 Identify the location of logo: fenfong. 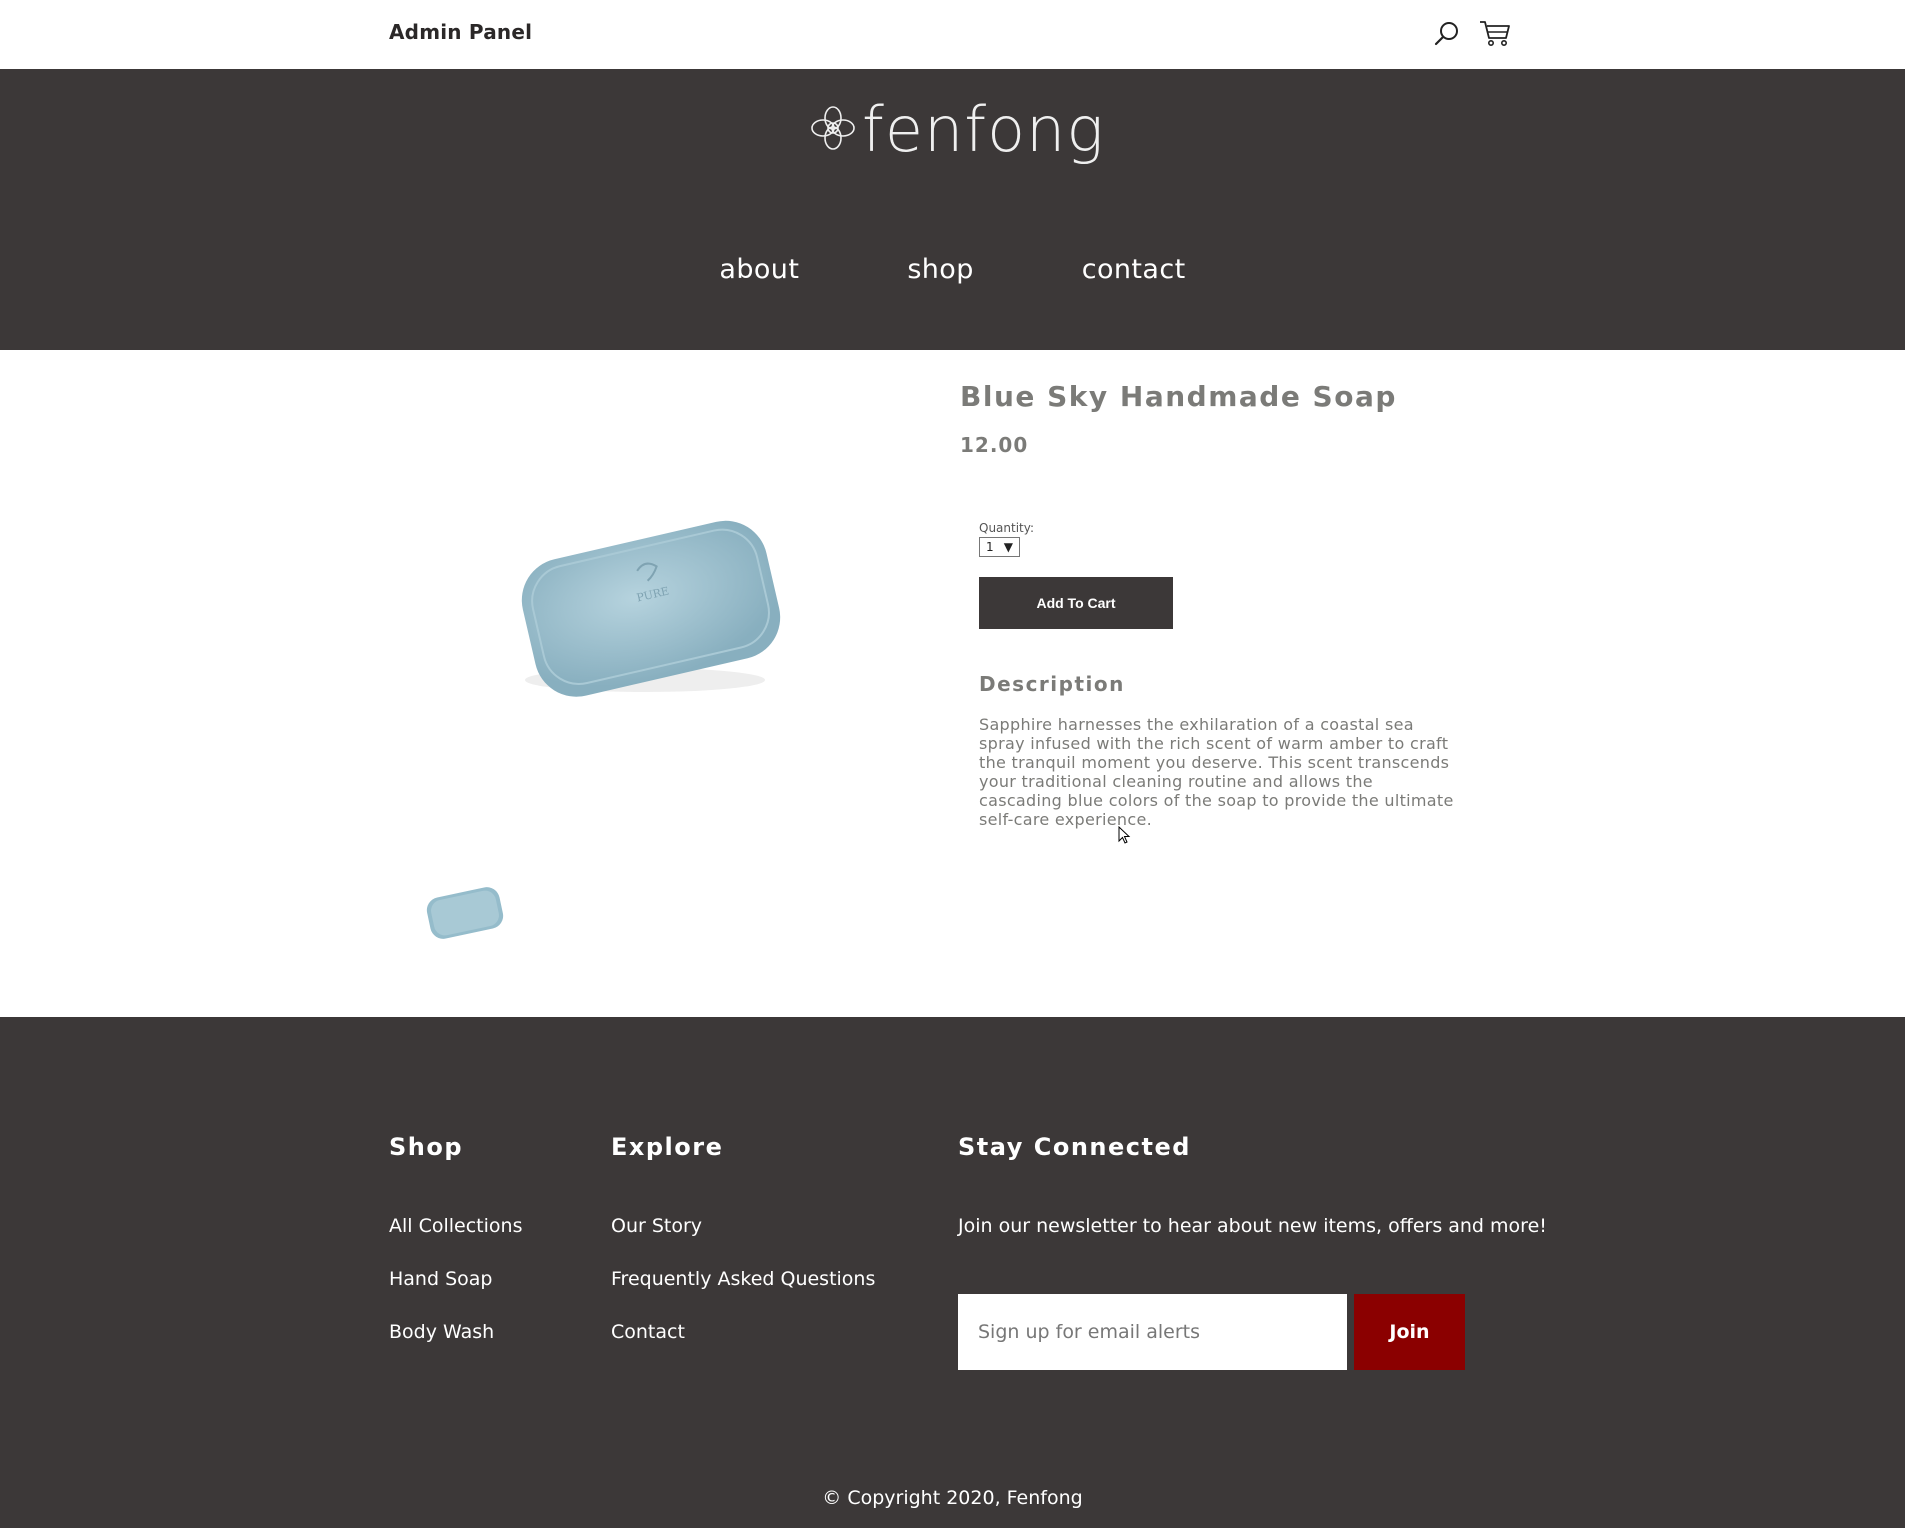
(956, 130).